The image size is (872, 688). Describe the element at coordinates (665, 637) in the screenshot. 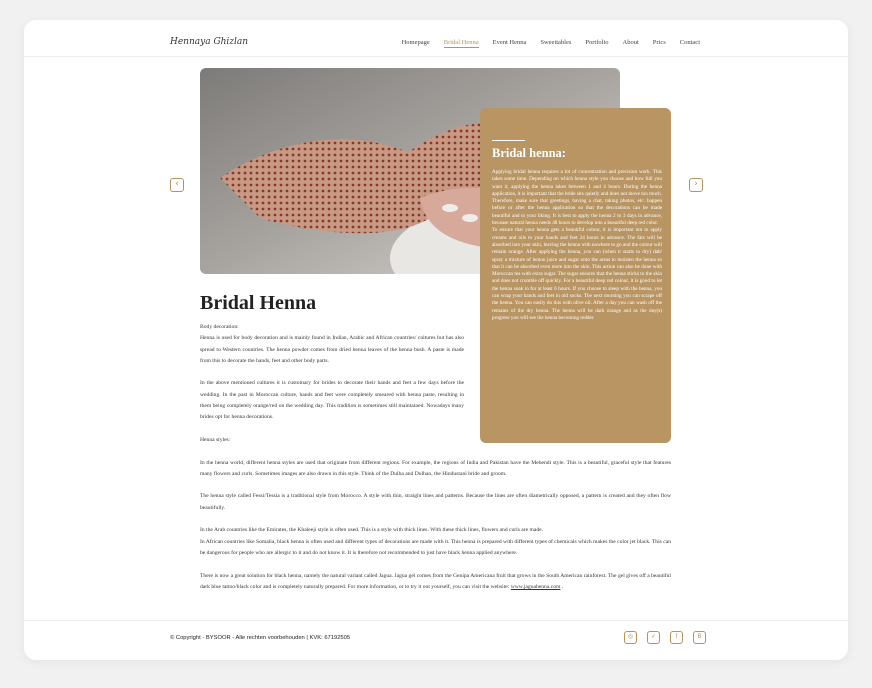

I see `social-links: ◎ ✓ f B` at that location.